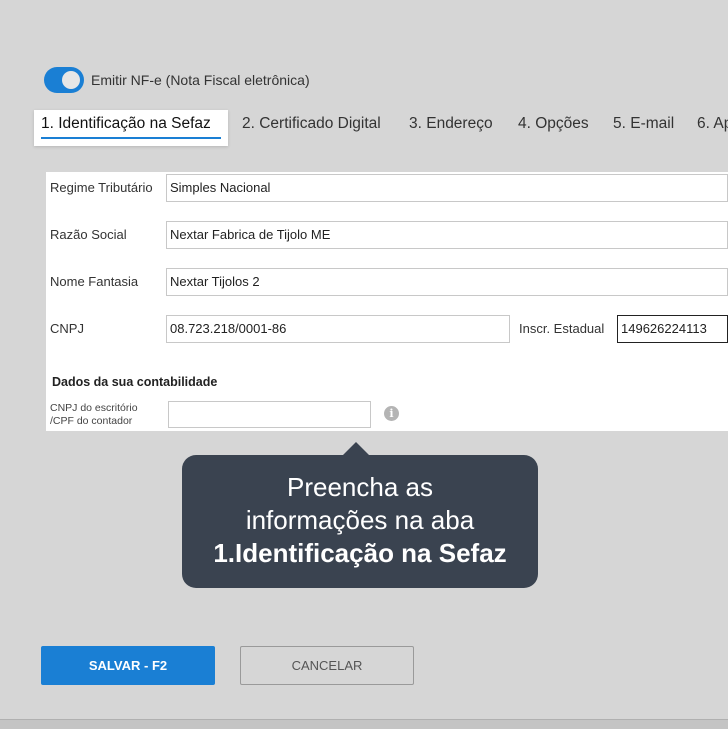 The height and width of the screenshot is (729, 728). Describe the element at coordinates (126, 123) in the screenshot. I see `tab-label: 1. Identificação na Sefaz` at that location.